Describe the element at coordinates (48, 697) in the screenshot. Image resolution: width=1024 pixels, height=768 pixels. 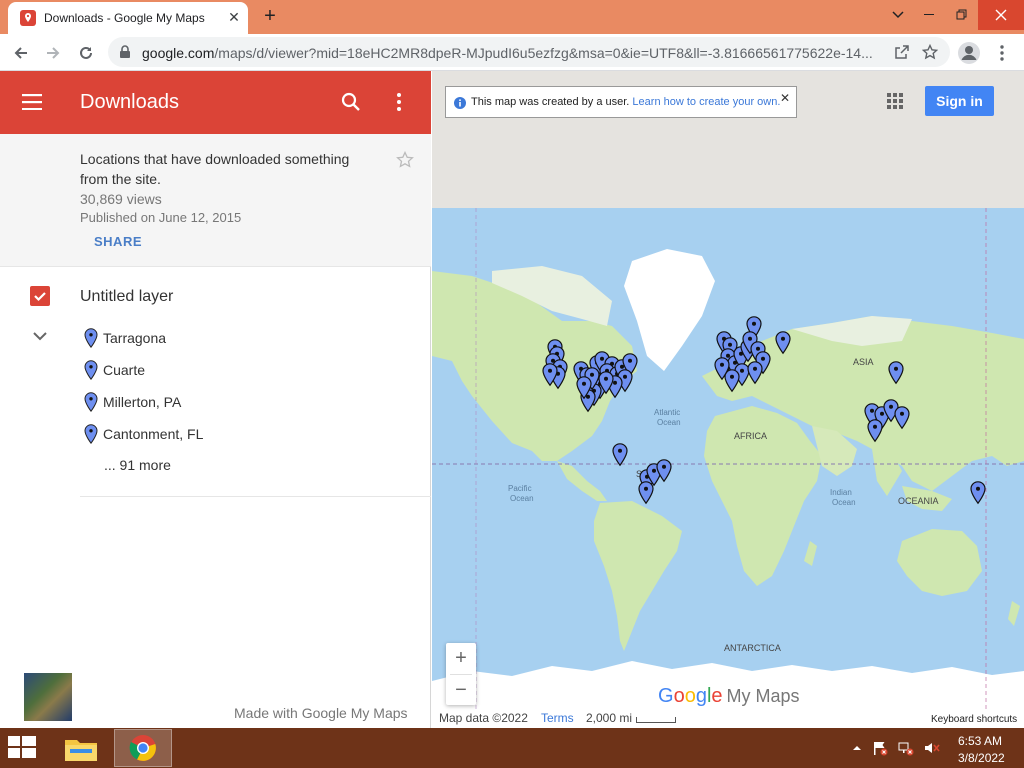
I see `basemap-thumbnail` at that location.